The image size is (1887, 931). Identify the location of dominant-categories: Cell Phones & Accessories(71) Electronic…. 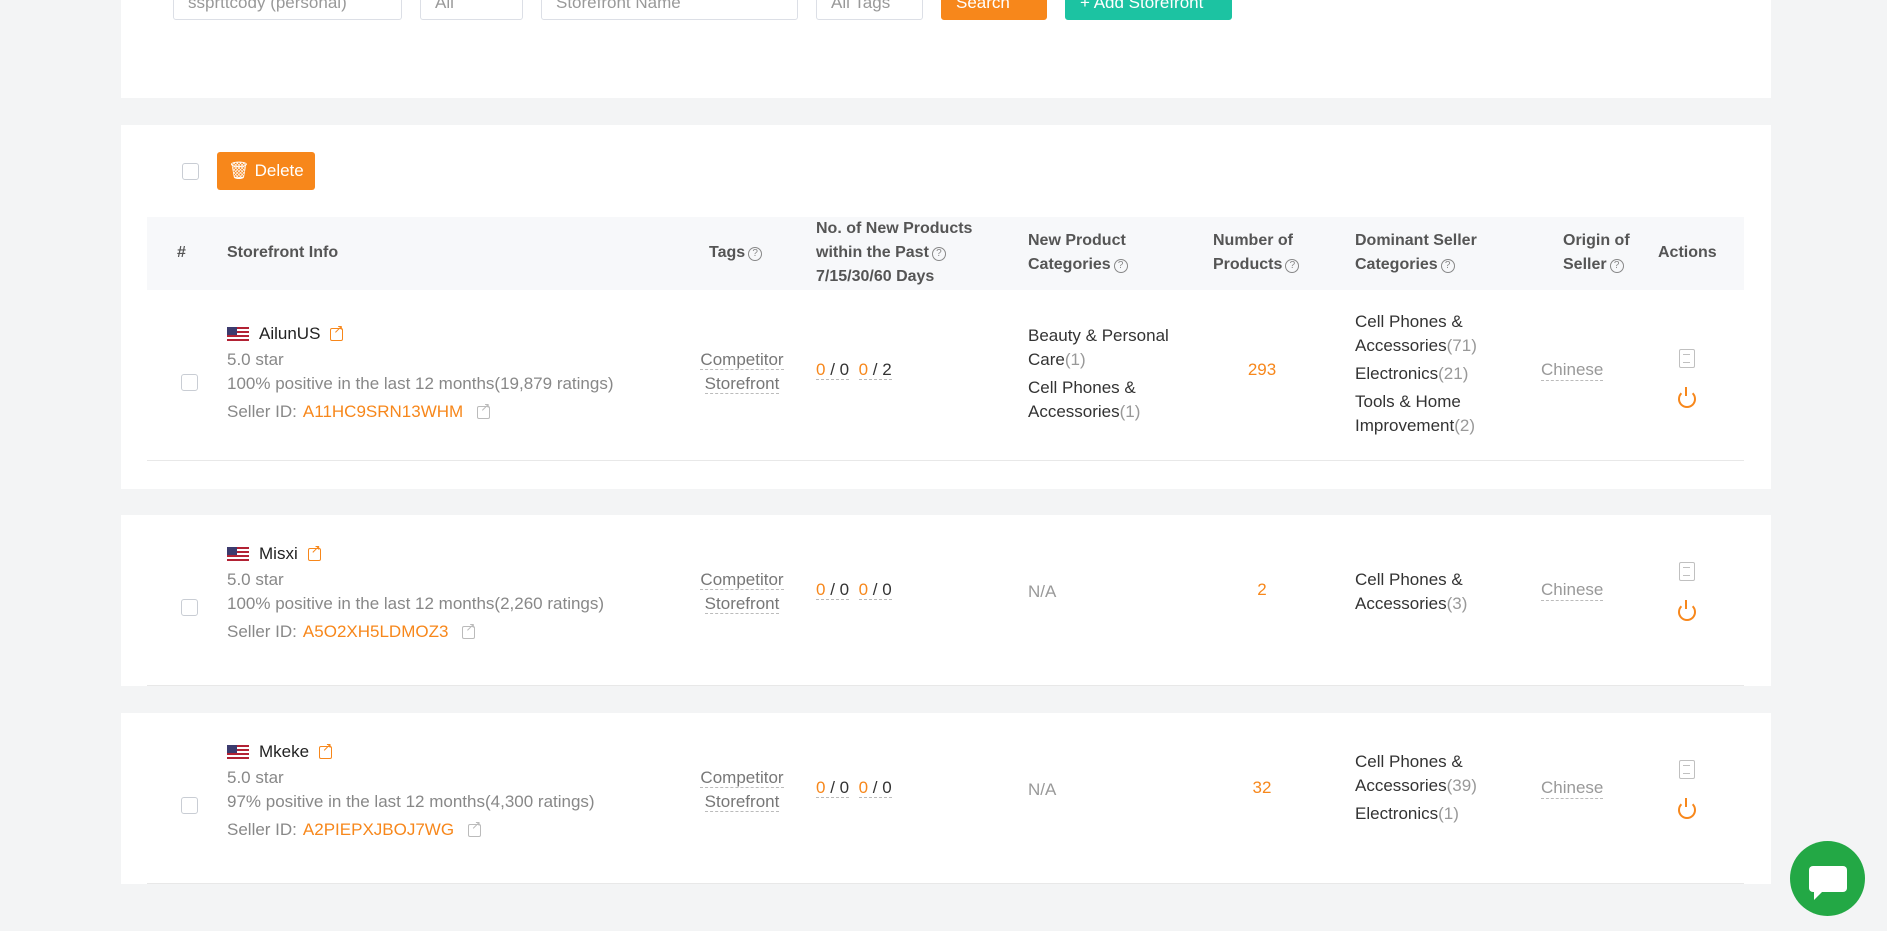
(1440, 374).